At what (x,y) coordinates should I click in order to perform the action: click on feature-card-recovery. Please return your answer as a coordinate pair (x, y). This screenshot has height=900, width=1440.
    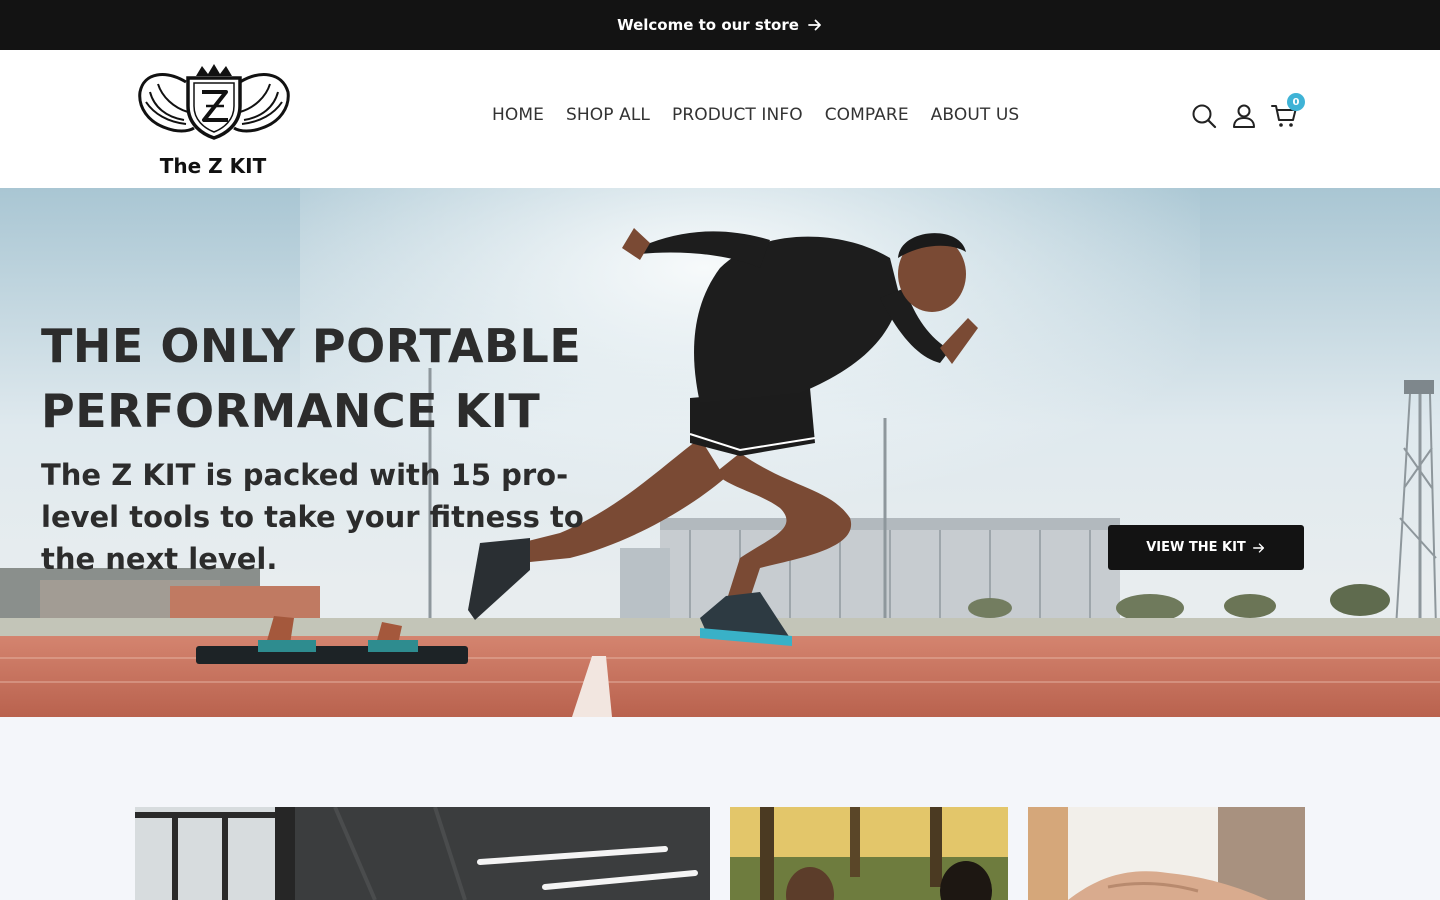
    Looking at the image, I should click on (1166, 853).